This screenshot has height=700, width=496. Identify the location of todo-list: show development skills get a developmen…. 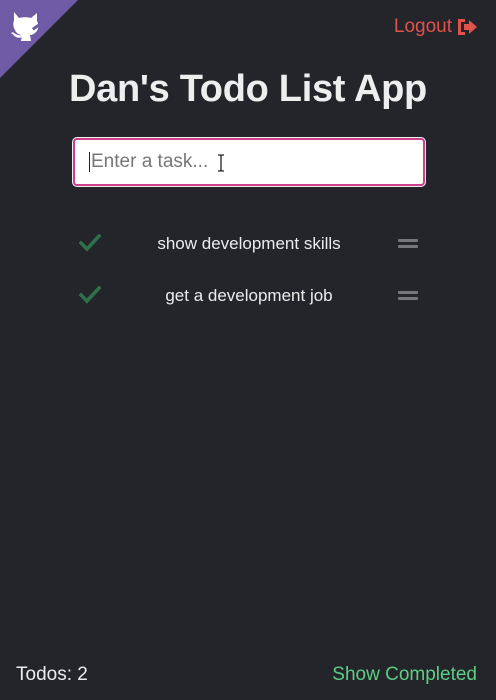
(249, 270).